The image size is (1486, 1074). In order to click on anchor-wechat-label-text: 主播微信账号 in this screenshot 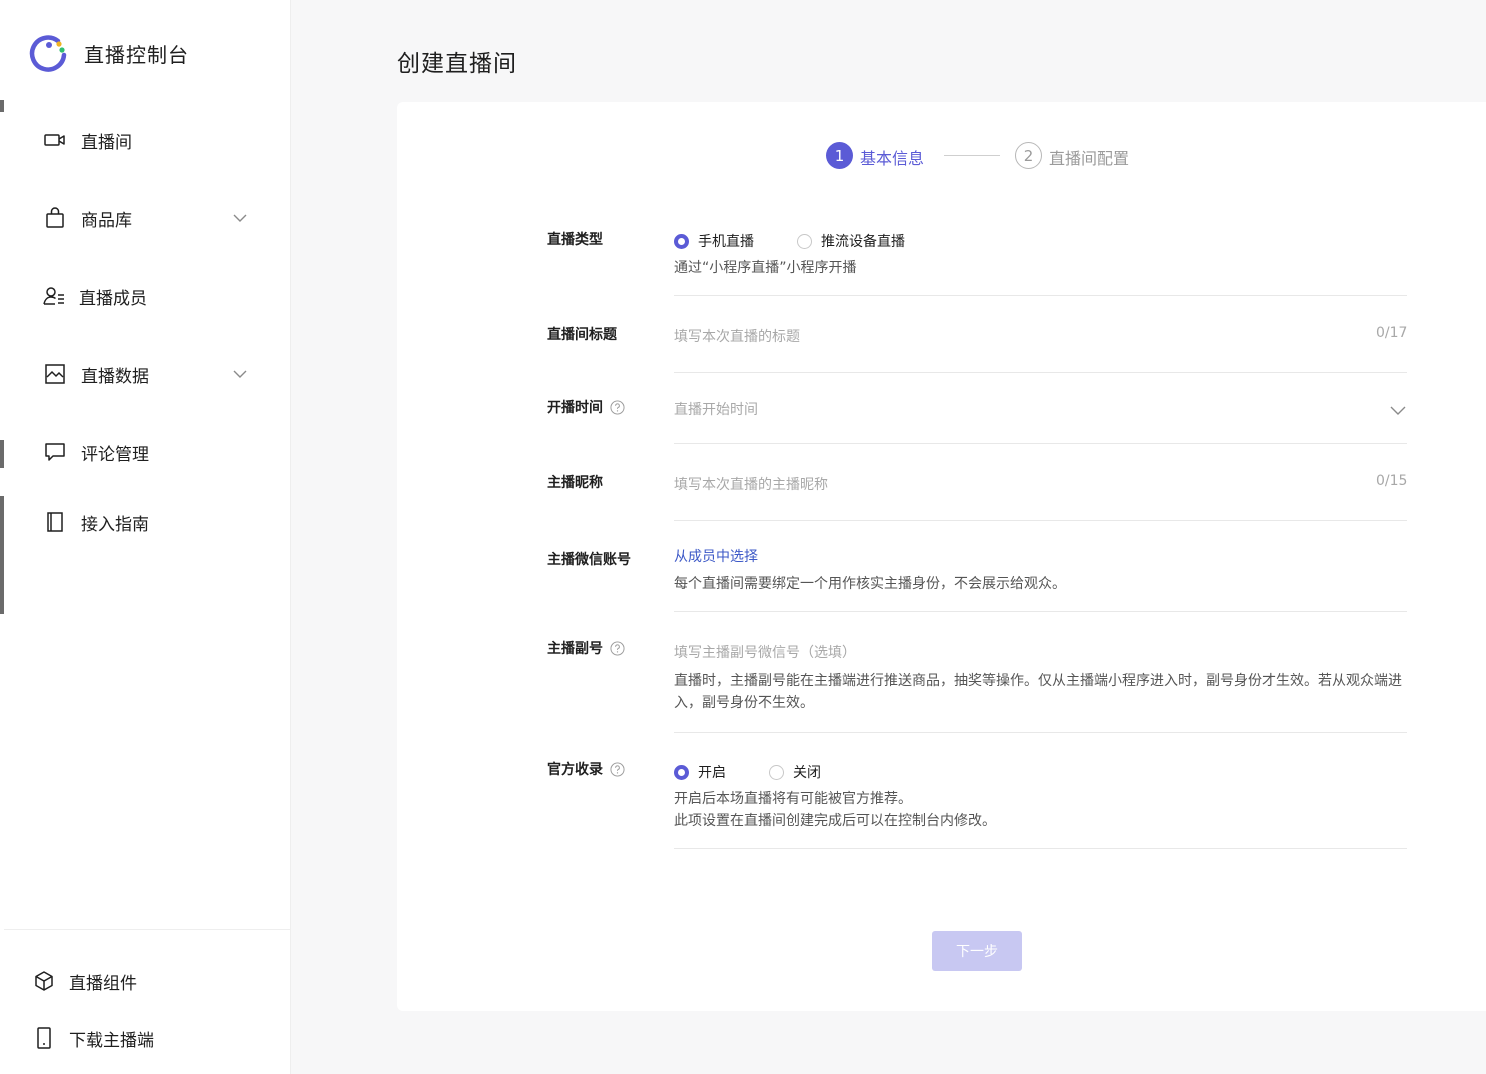, I will do `click(589, 560)`.